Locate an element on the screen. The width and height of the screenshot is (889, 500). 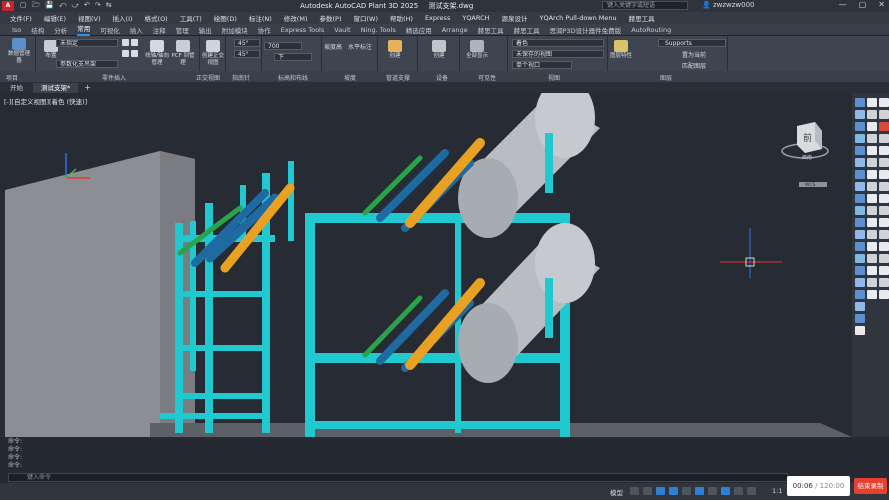
user-account: 👤 zwzwzw000 is located at coordinates (728, 5).